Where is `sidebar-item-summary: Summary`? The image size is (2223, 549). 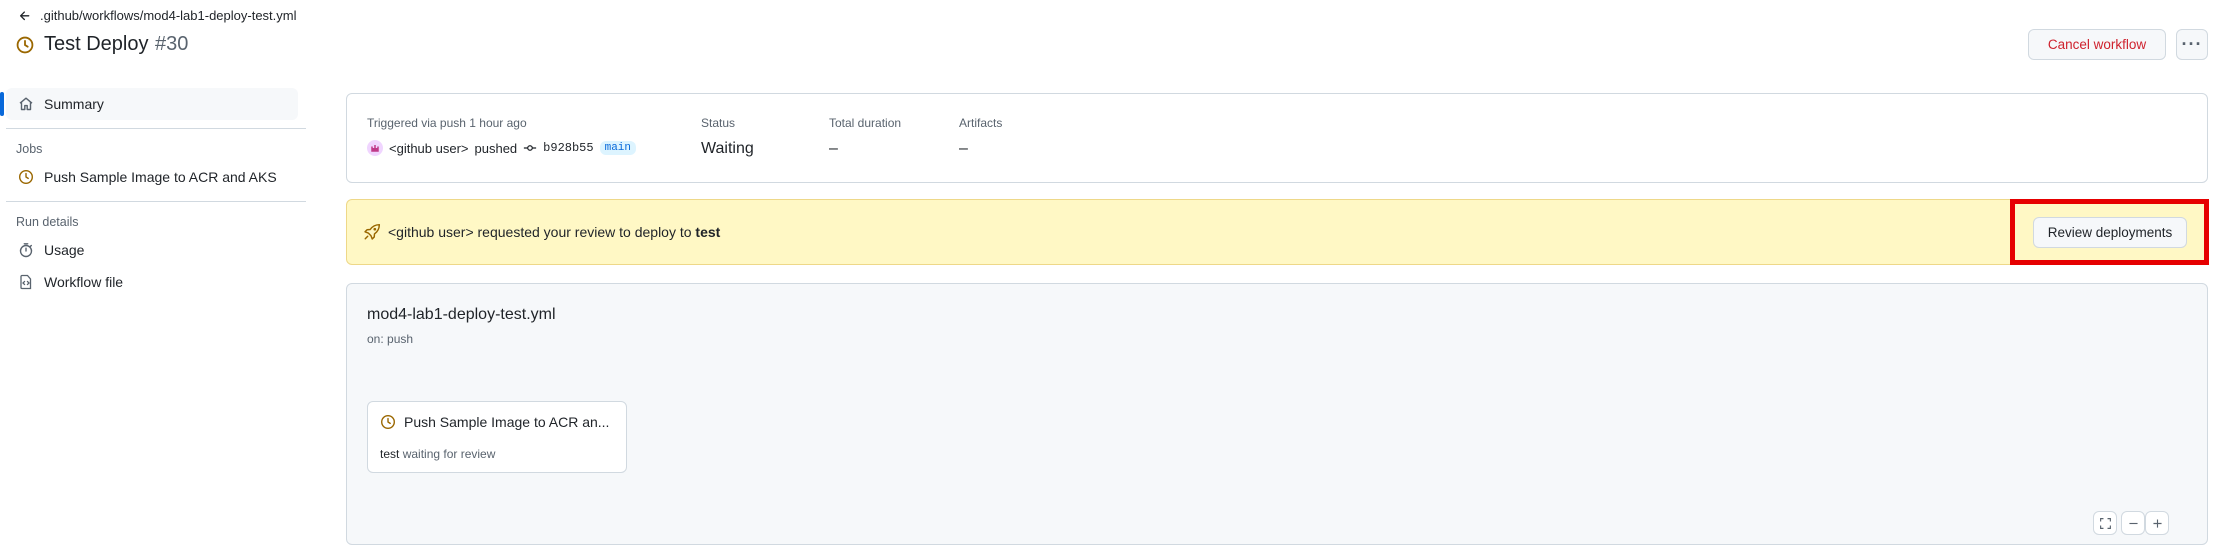
sidebar-item-summary: Summary is located at coordinates (149, 104).